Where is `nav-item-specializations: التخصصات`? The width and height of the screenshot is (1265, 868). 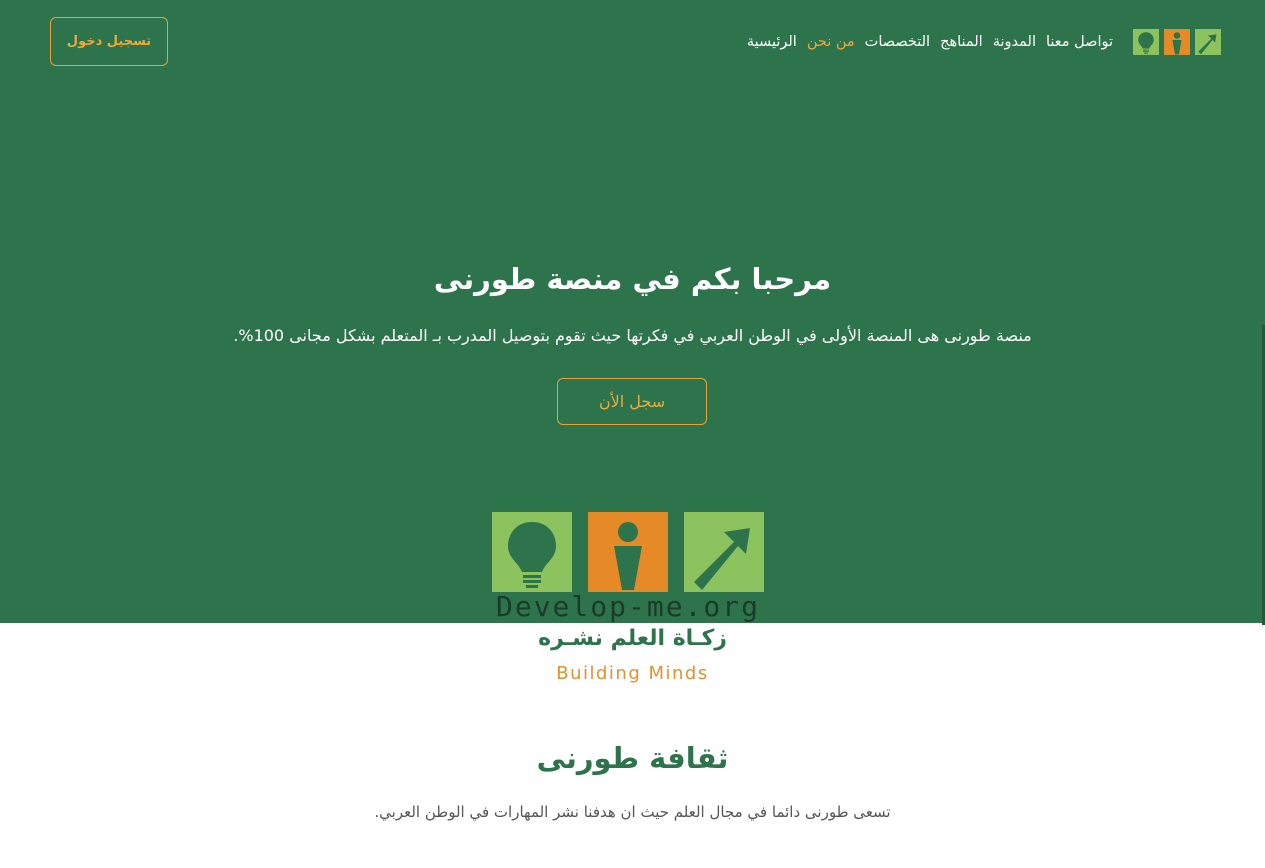
nav-item-specializations: التخصصات is located at coordinates (897, 44).